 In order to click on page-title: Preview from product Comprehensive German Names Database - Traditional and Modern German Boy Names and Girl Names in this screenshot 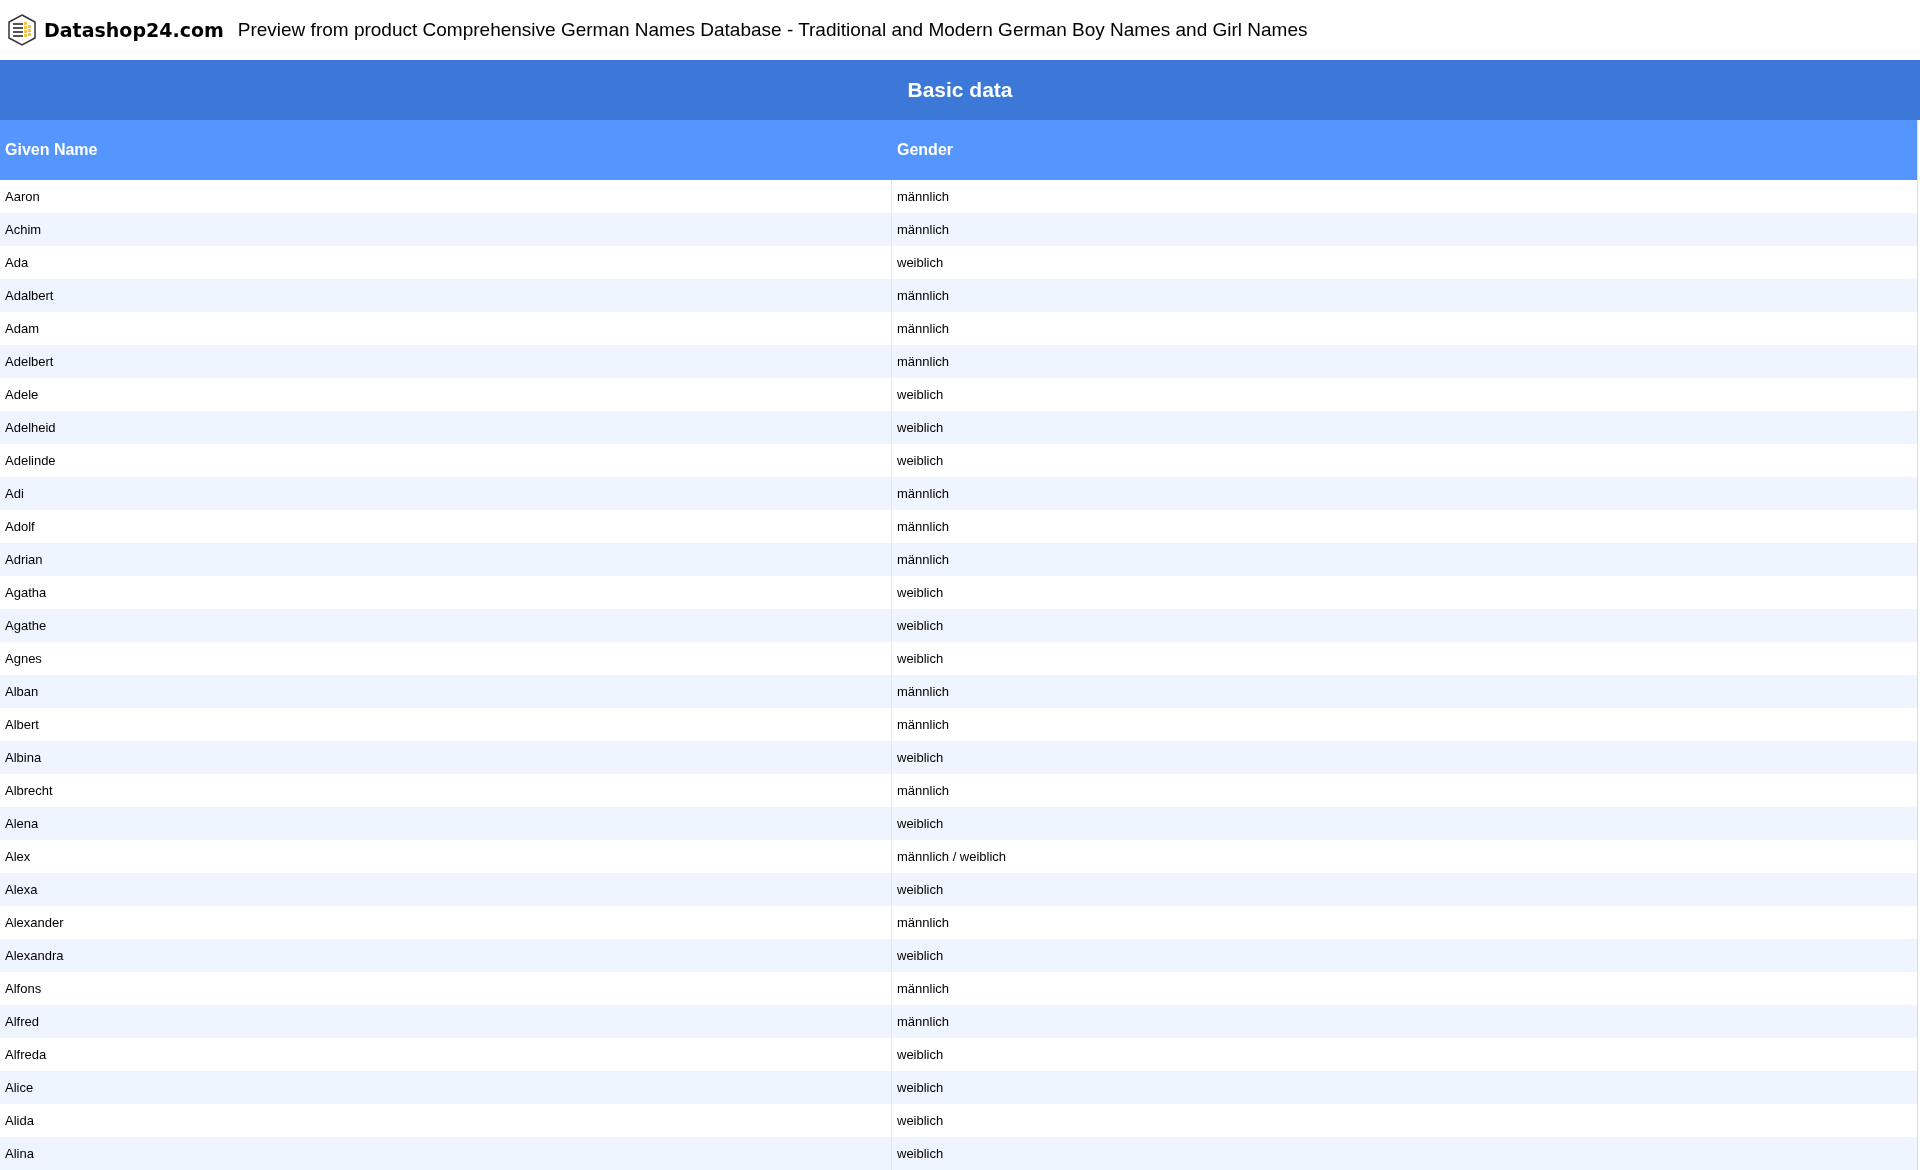, I will do `click(772, 29)`.